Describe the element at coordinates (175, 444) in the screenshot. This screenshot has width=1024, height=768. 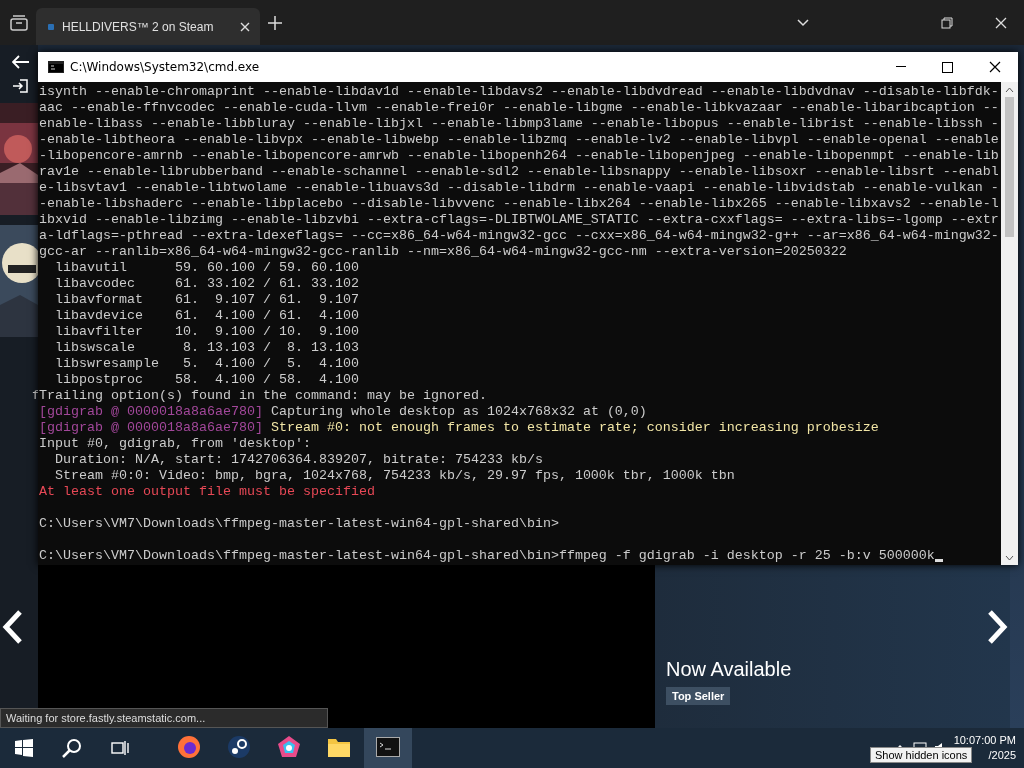
I see `console-line: Input #0, gdigrab, from 'desktop':` at that location.